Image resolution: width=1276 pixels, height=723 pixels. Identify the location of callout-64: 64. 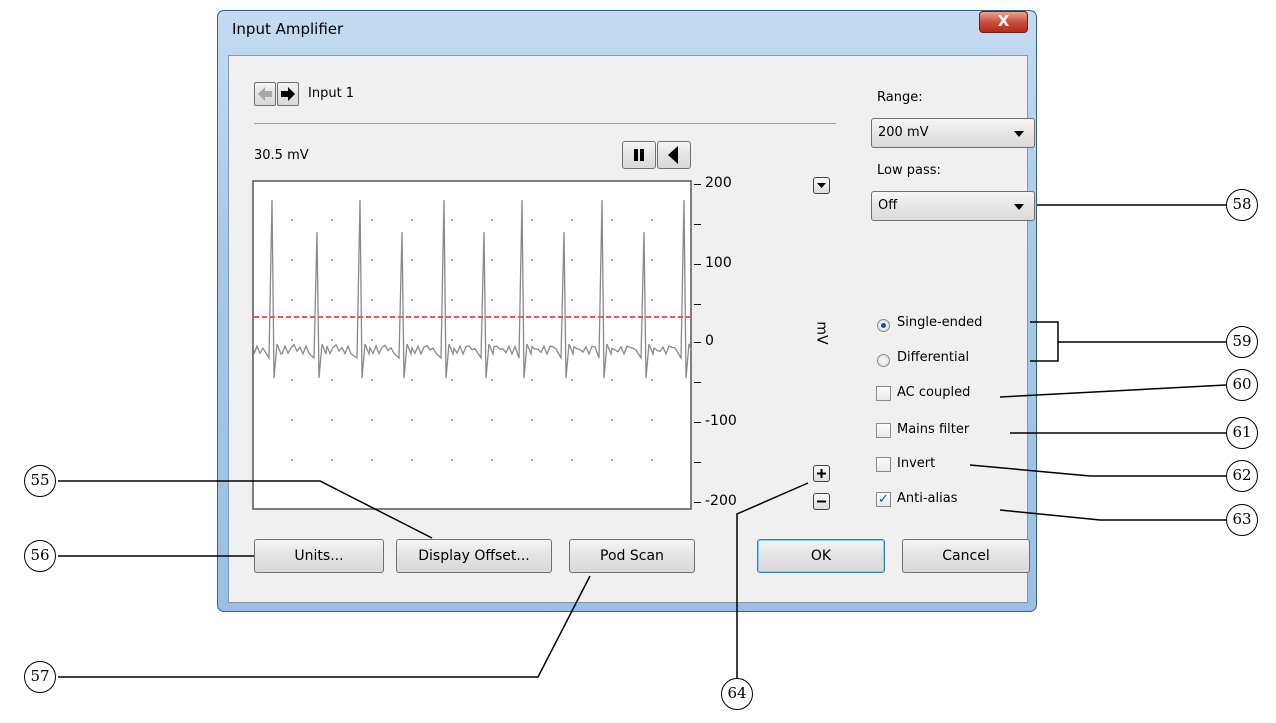
(737, 694).